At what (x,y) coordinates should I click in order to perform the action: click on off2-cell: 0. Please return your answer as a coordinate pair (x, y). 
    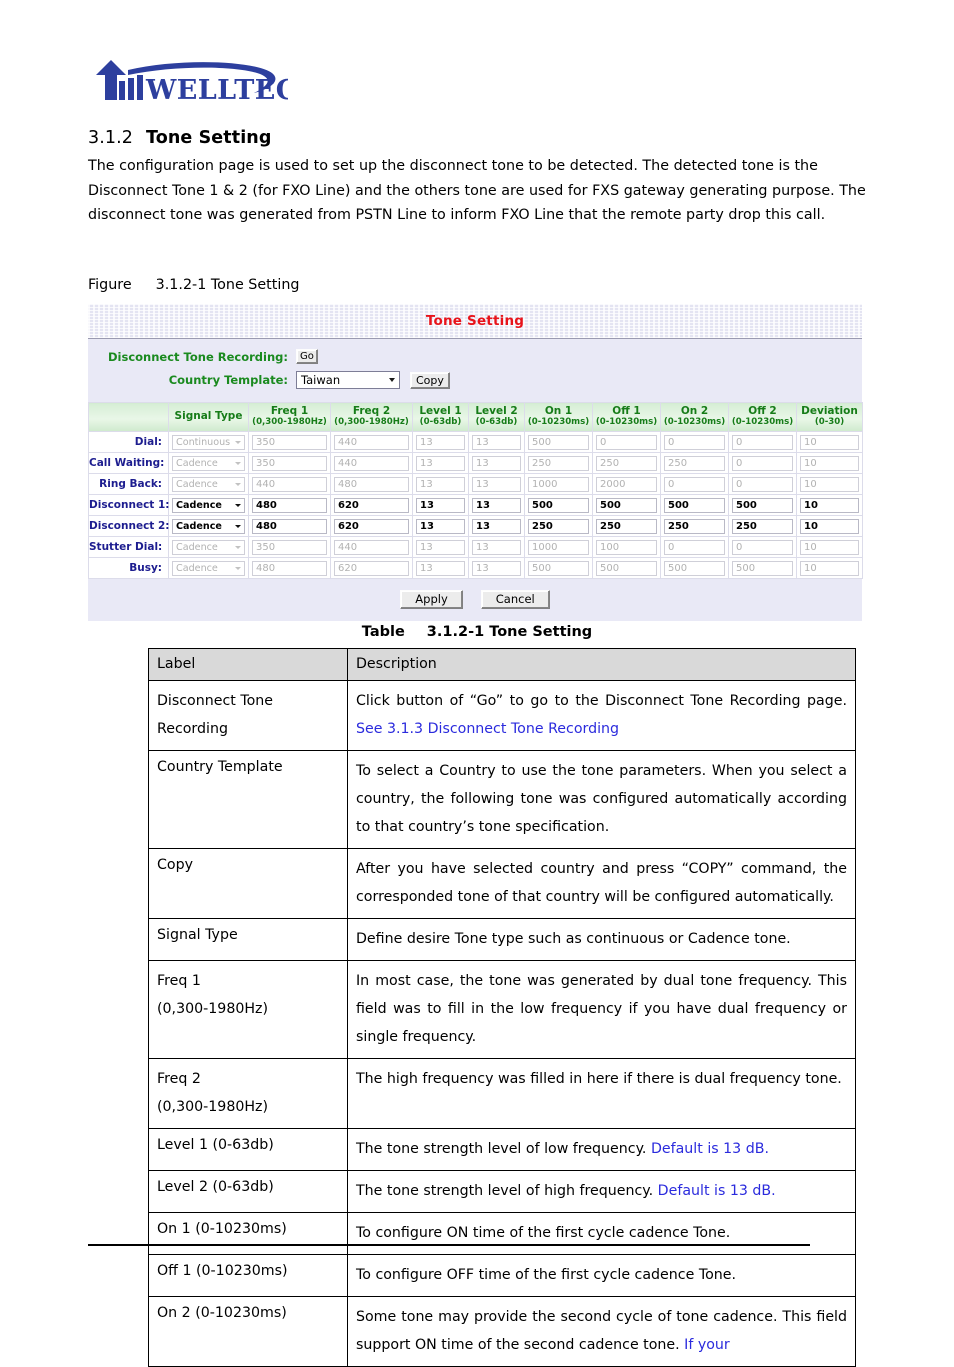
    Looking at the image, I should click on (762, 442).